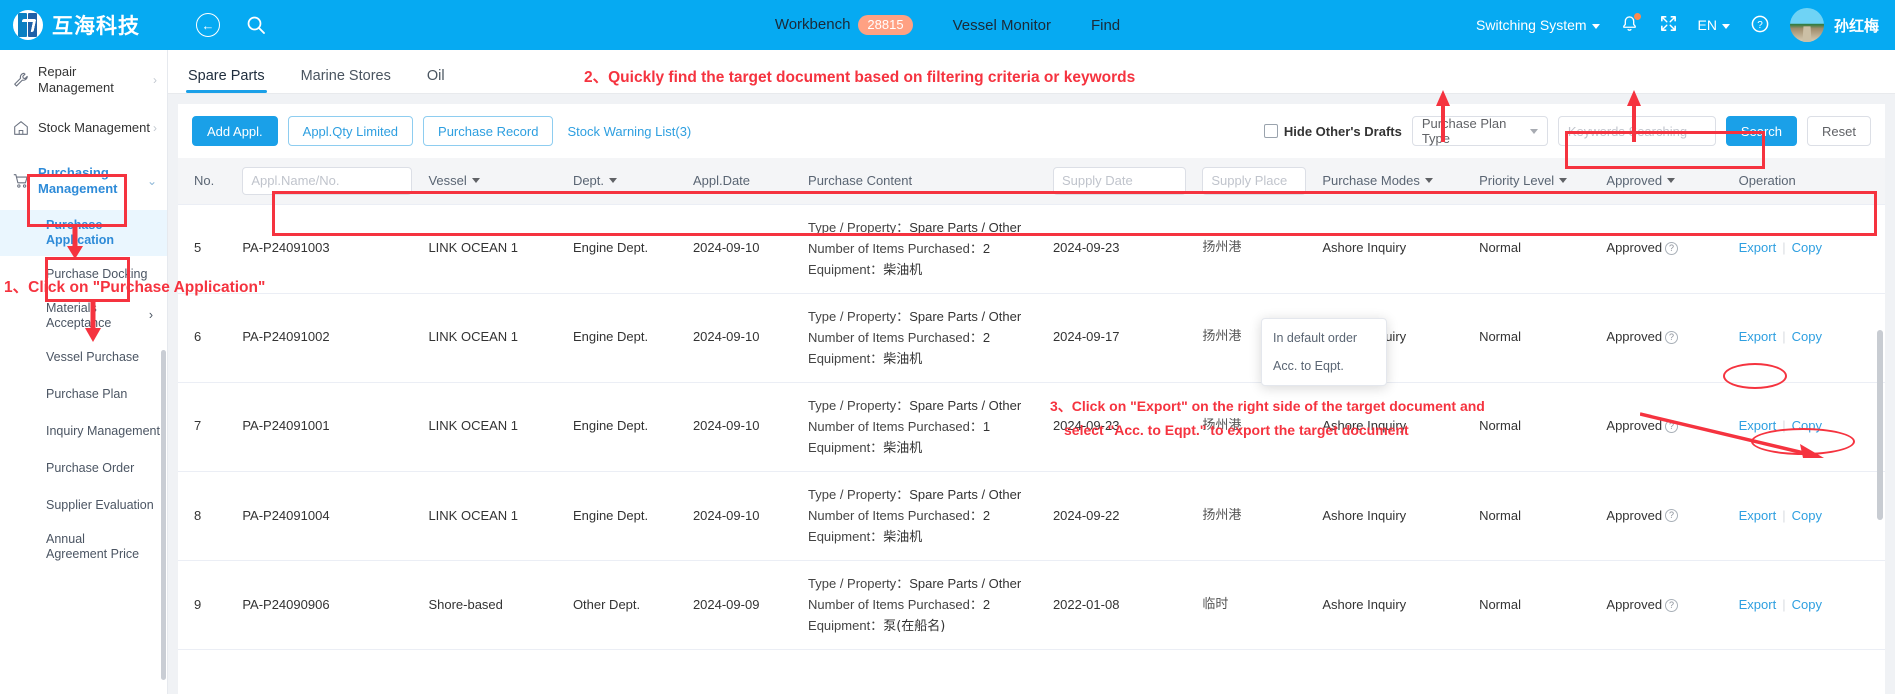 The width and height of the screenshot is (1895, 694). What do you see at coordinates (327, 249) in the screenshot?
I see `cell-appl-no: PA-P24091003` at bounding box center [327, 249].